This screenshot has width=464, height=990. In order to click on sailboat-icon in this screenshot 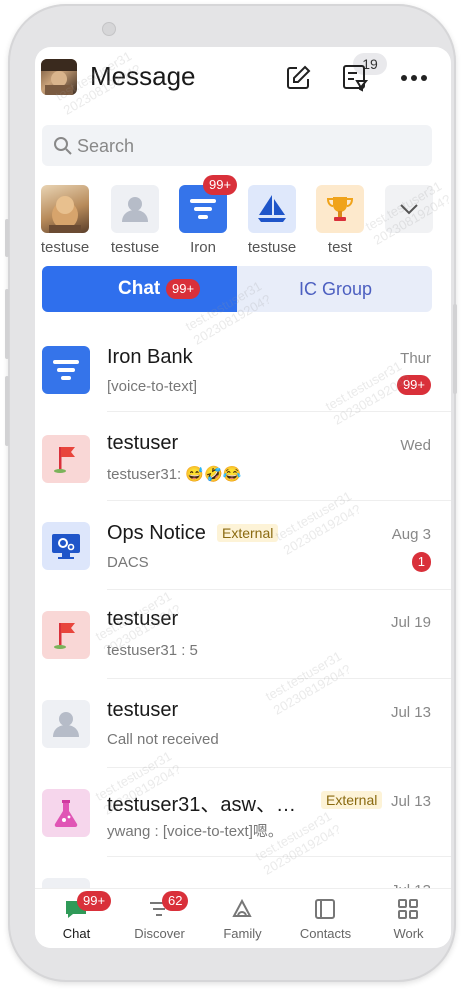, I will do `click(272, 209)`.